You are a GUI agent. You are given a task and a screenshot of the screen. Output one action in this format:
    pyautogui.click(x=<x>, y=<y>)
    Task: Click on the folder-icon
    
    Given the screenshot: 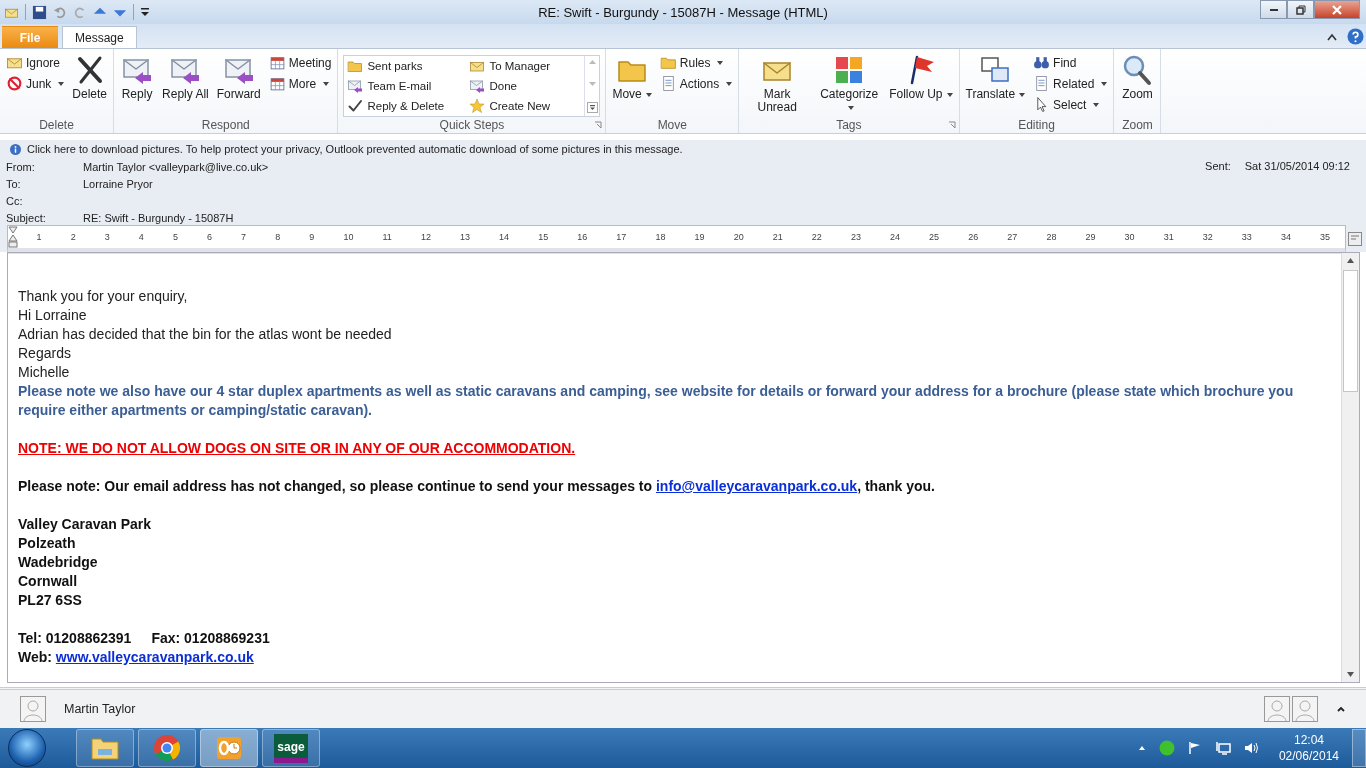 What is the action you would take?
    pyautogui.click(x=105, y=748)
    